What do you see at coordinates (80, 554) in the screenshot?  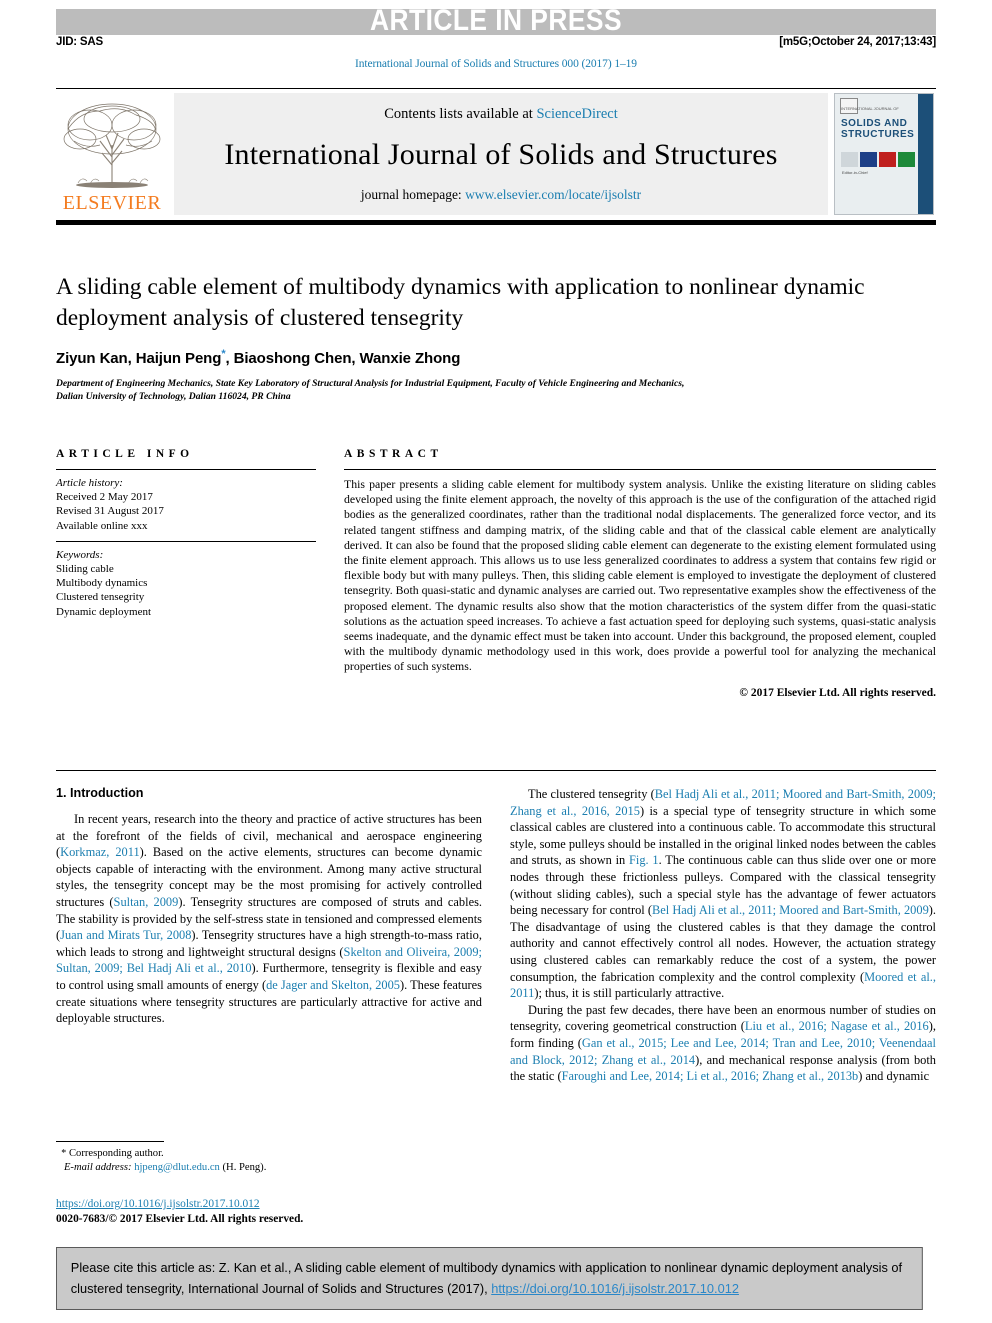 I see `keywords-label: Keywords:` at bounding box center [80, 554].